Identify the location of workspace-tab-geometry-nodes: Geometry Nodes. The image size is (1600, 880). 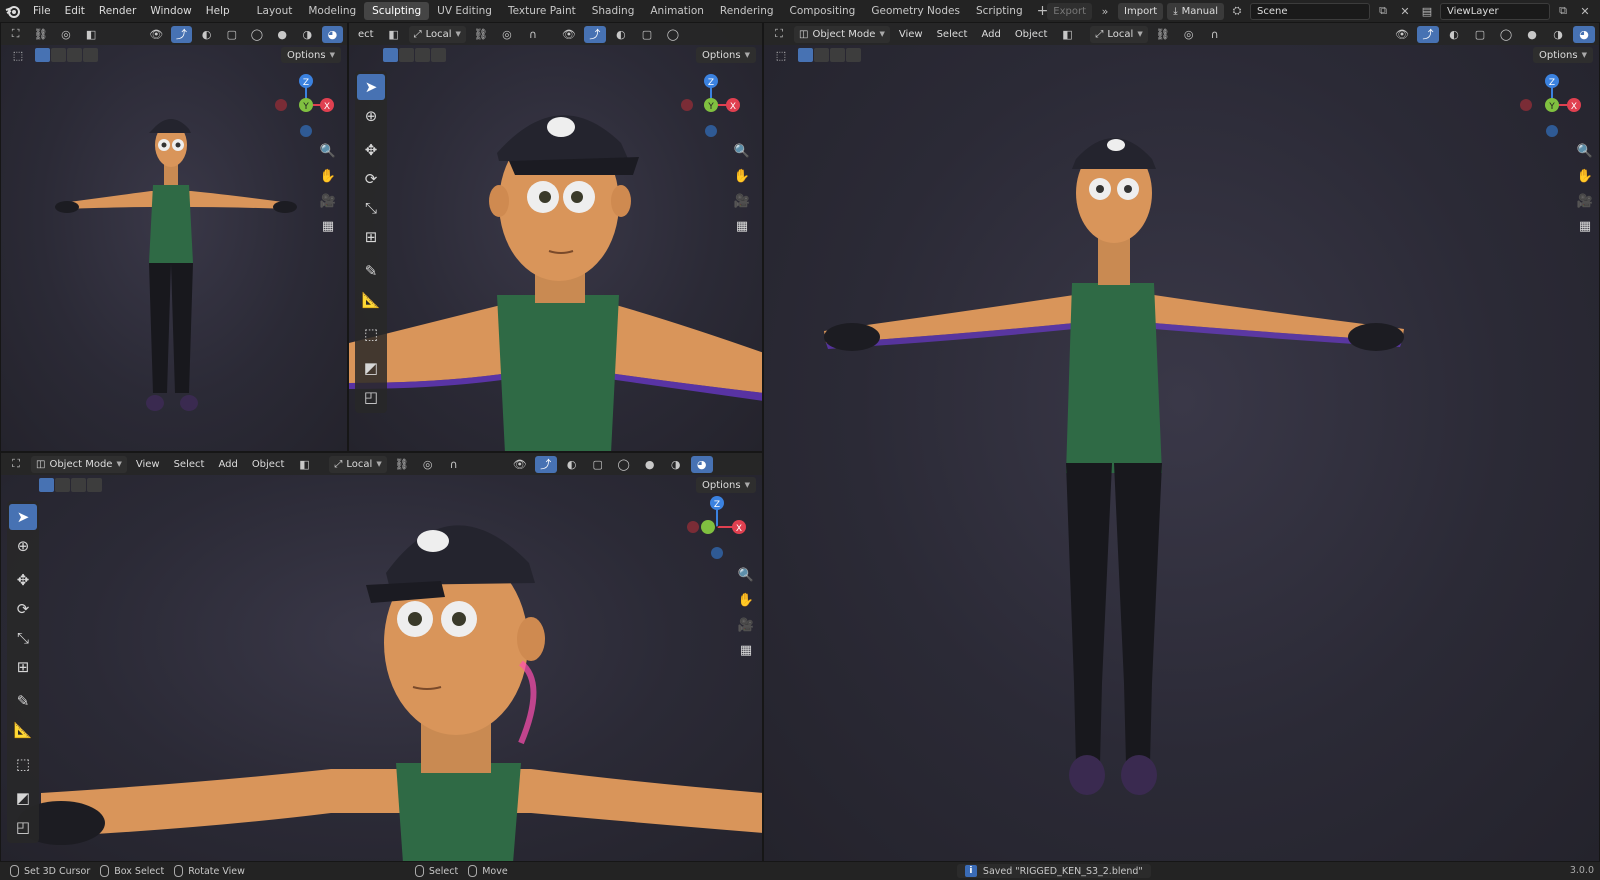
(915, 11).